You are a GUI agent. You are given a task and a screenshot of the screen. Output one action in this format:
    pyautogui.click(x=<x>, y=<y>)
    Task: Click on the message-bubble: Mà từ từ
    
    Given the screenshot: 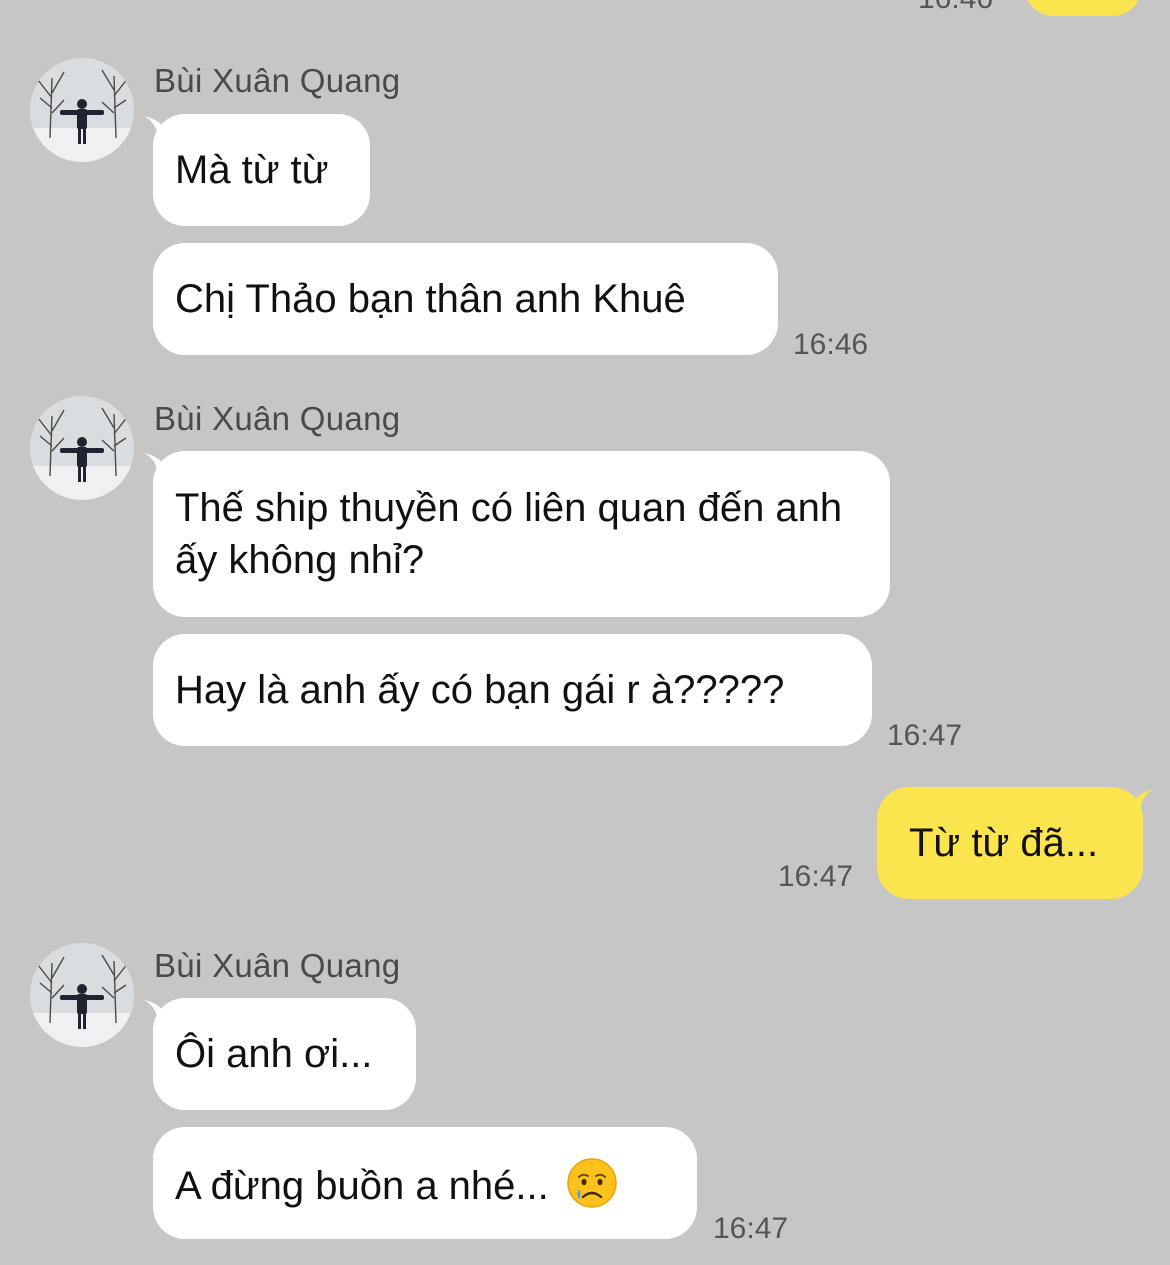 What is the action you would take?
    pyautogui.click(x=261, y=170)
    